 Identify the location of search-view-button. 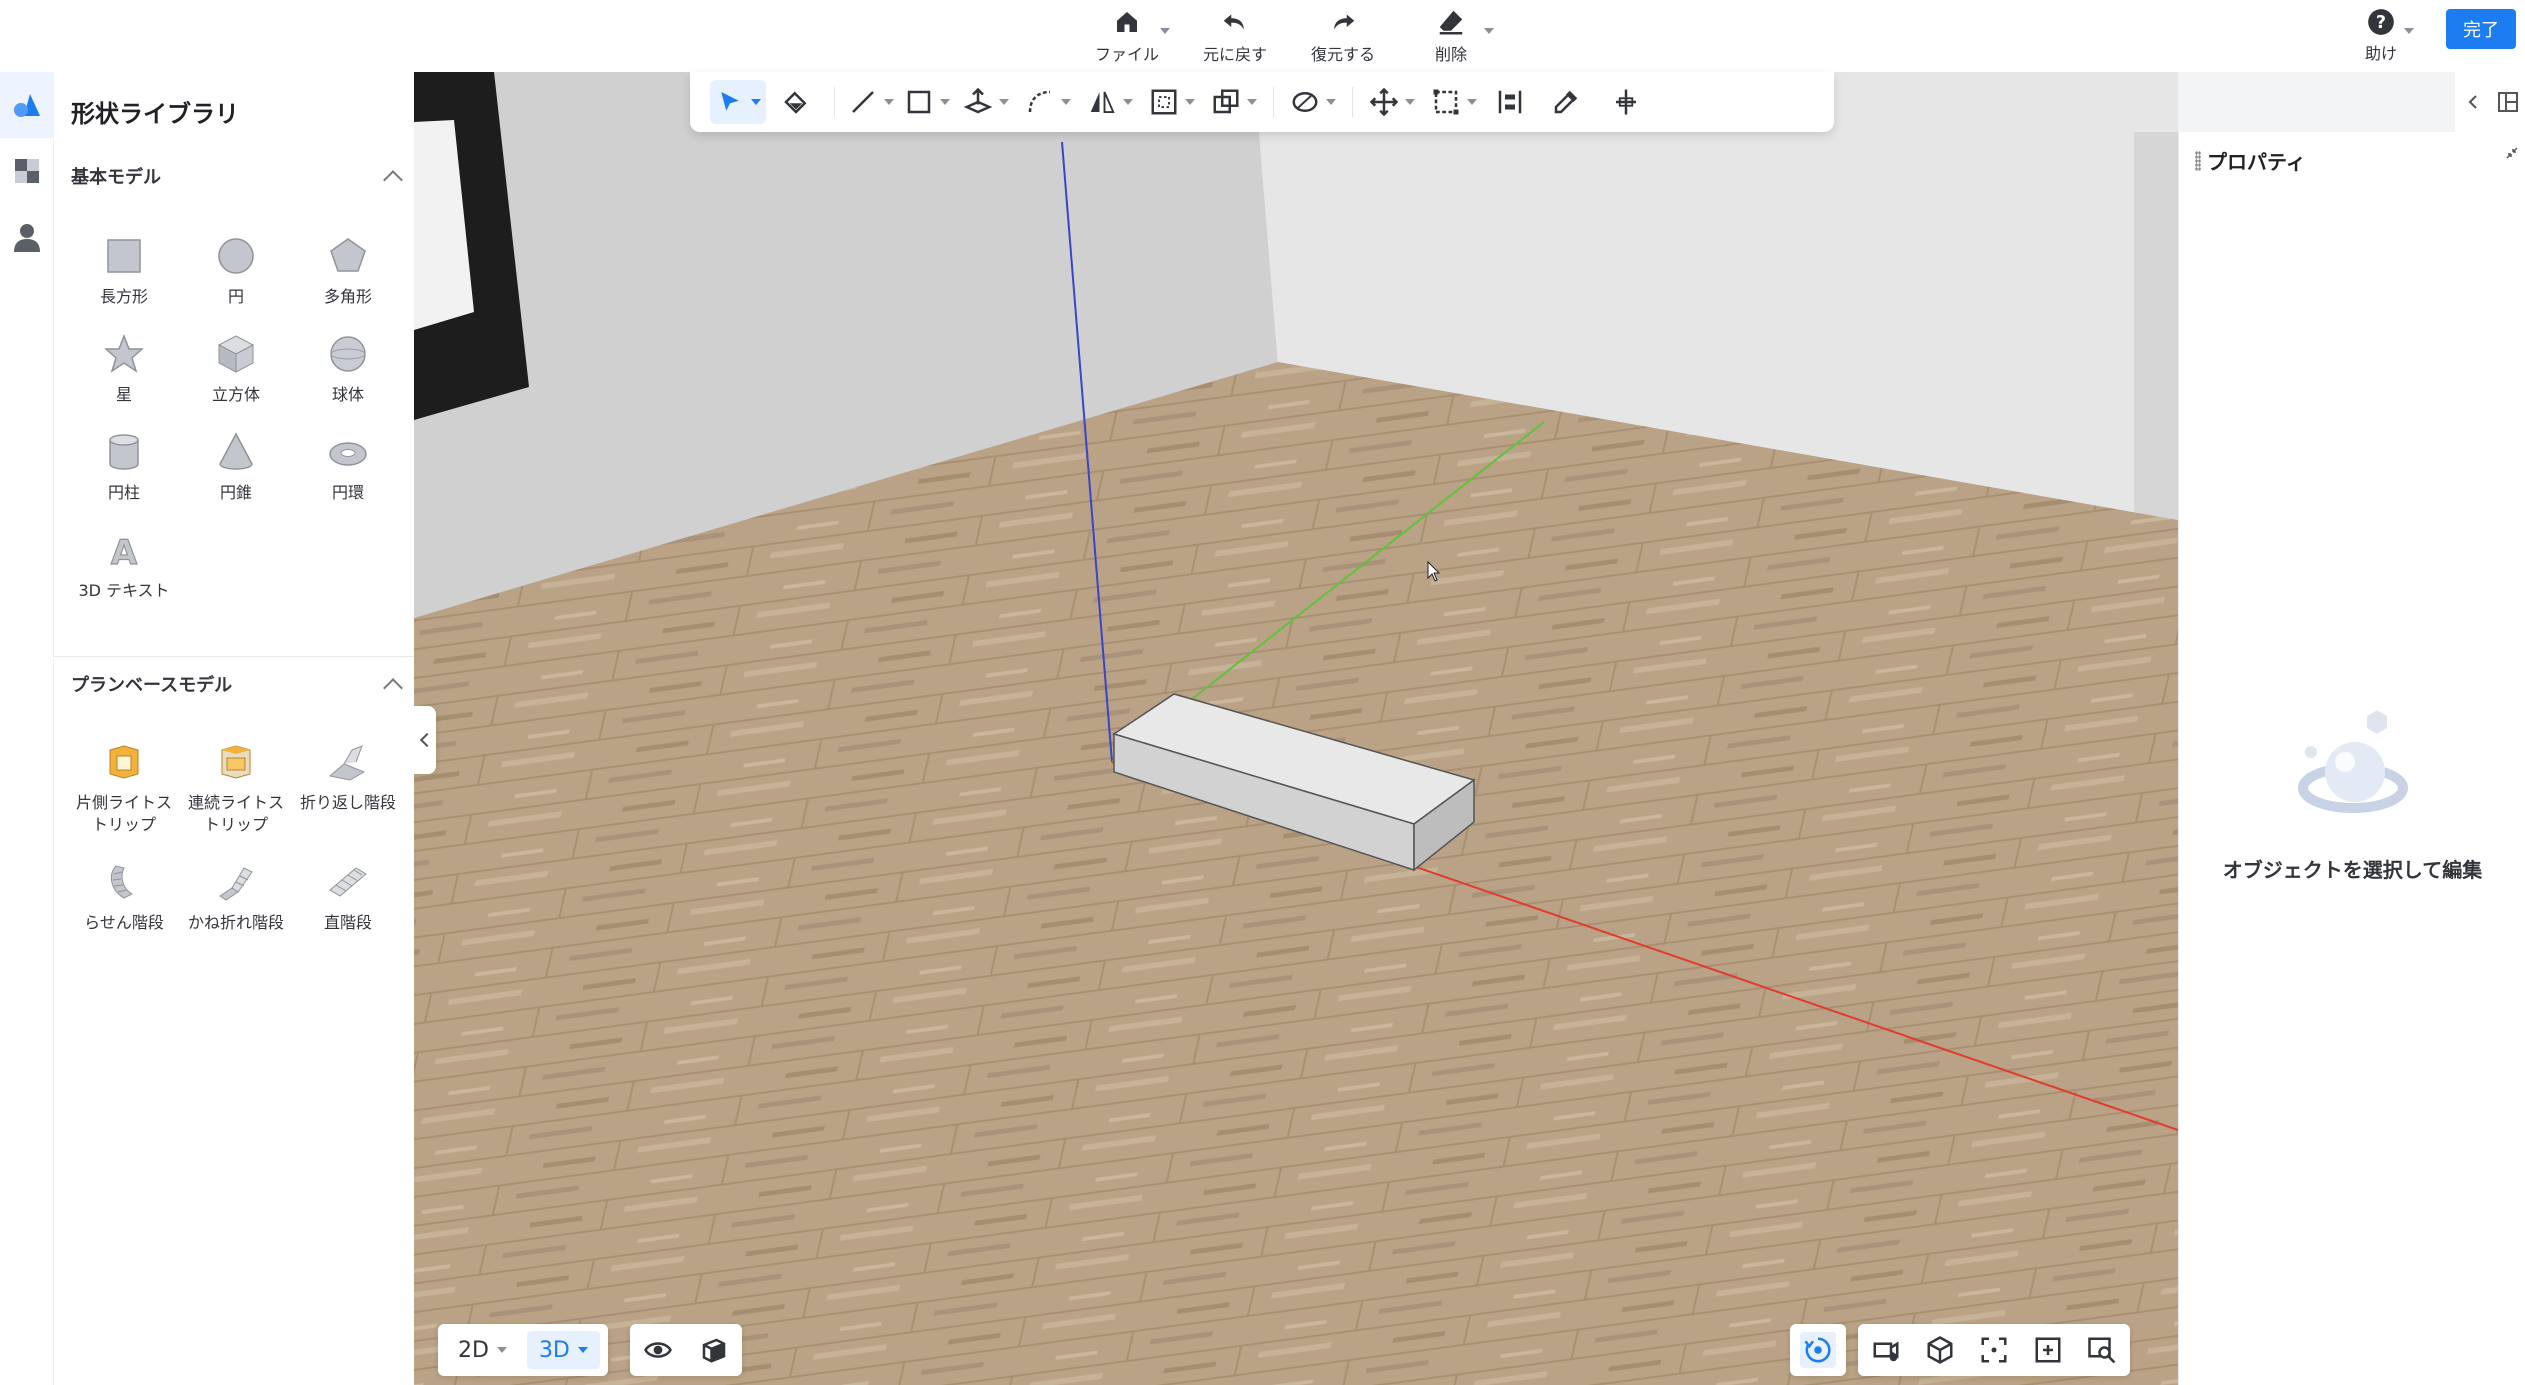
(2102, 1350).